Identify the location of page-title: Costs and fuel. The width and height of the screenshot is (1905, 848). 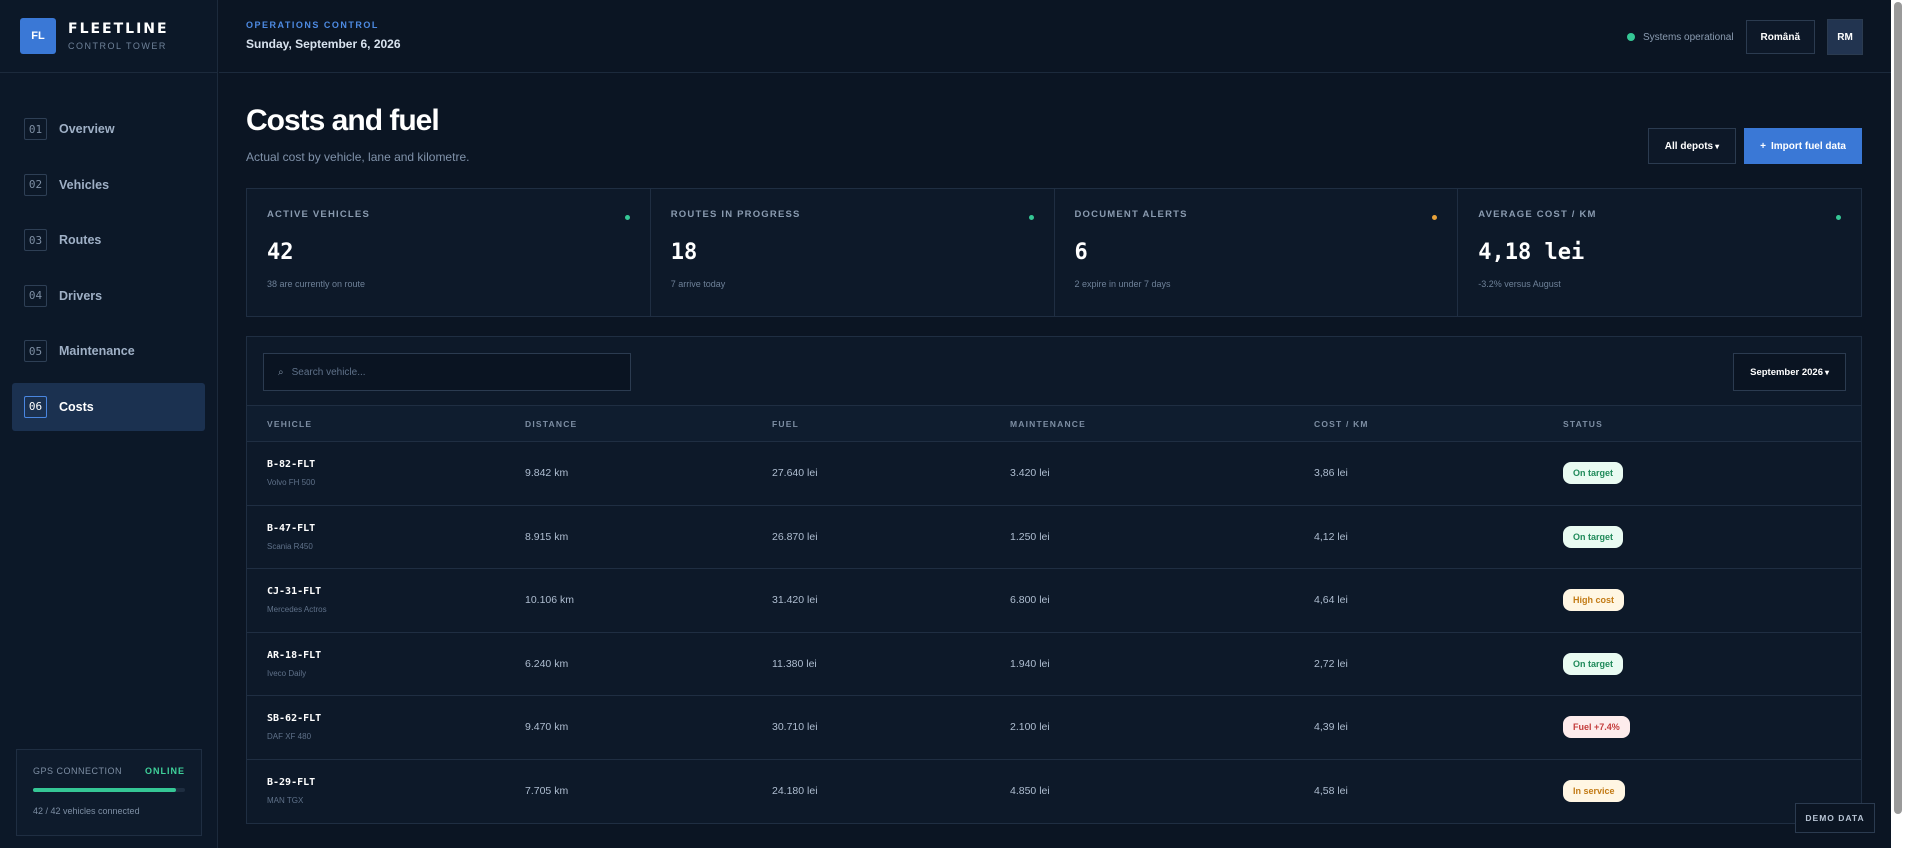
(343, 120).